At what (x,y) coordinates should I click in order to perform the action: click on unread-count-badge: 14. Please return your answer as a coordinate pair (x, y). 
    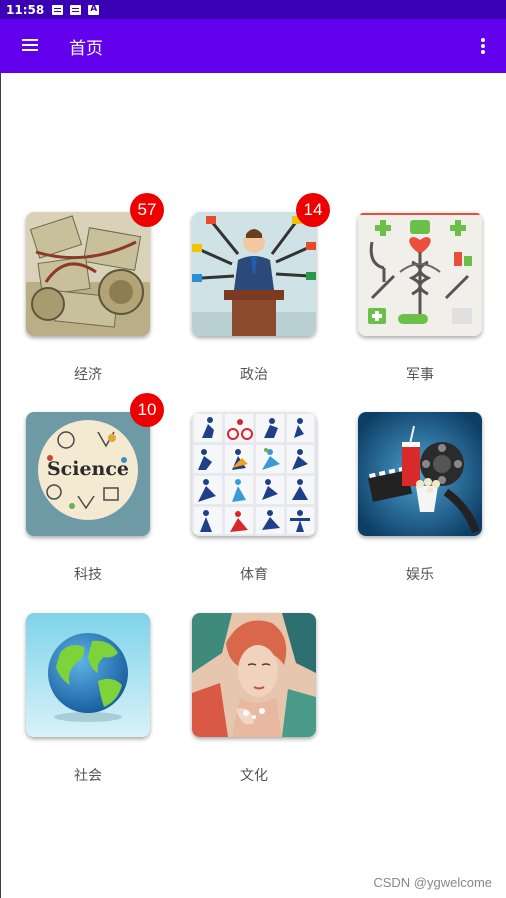
    Looking at the image, I should click on (313, 210).